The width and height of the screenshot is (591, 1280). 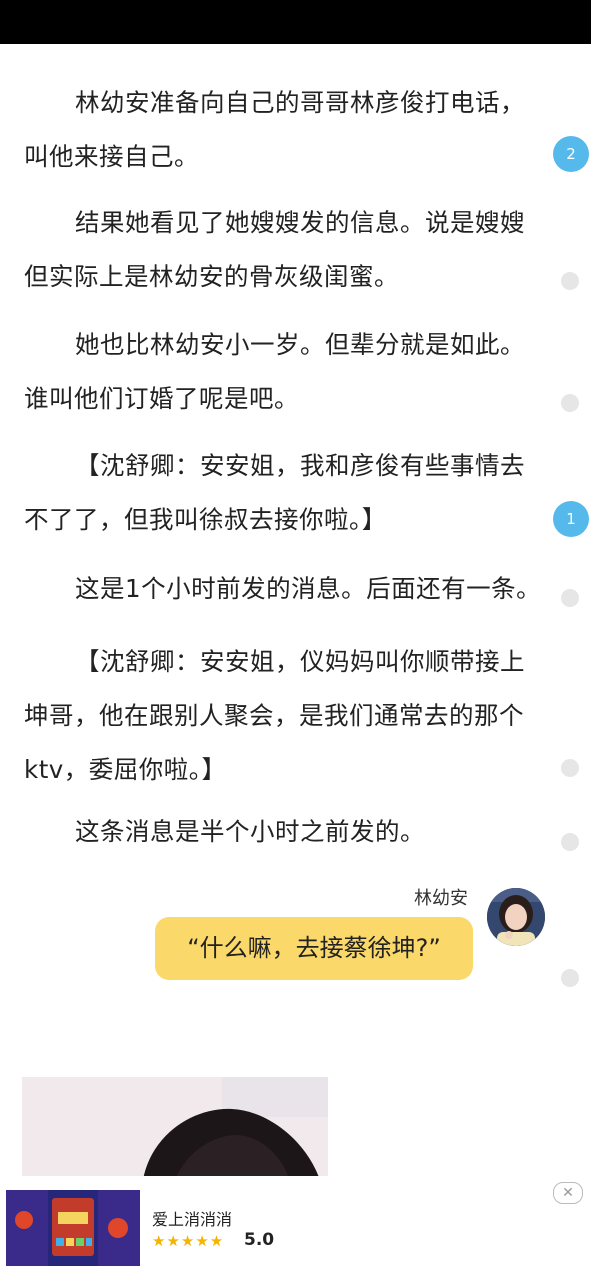 I want to click on story-paragraph: 林幼安准备向自己的哥哥林彦俊打电话，叫他来接自己。, so click(x=274, y=129).